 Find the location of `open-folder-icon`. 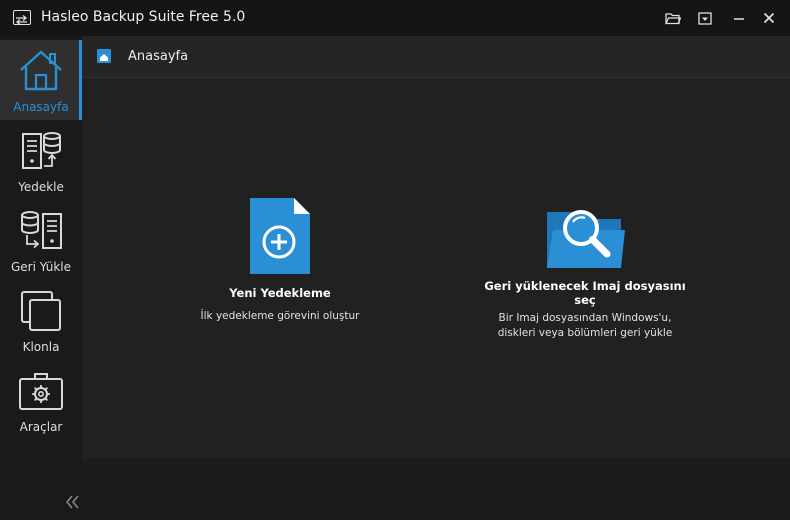

open-folder-icon is located at coordinates (673, 18).